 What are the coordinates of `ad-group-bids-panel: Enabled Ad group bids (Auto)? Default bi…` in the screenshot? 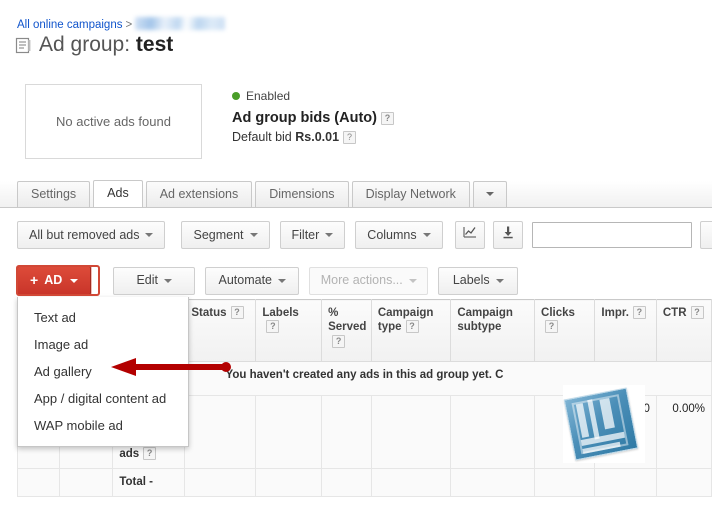 It's located at (313, 116).